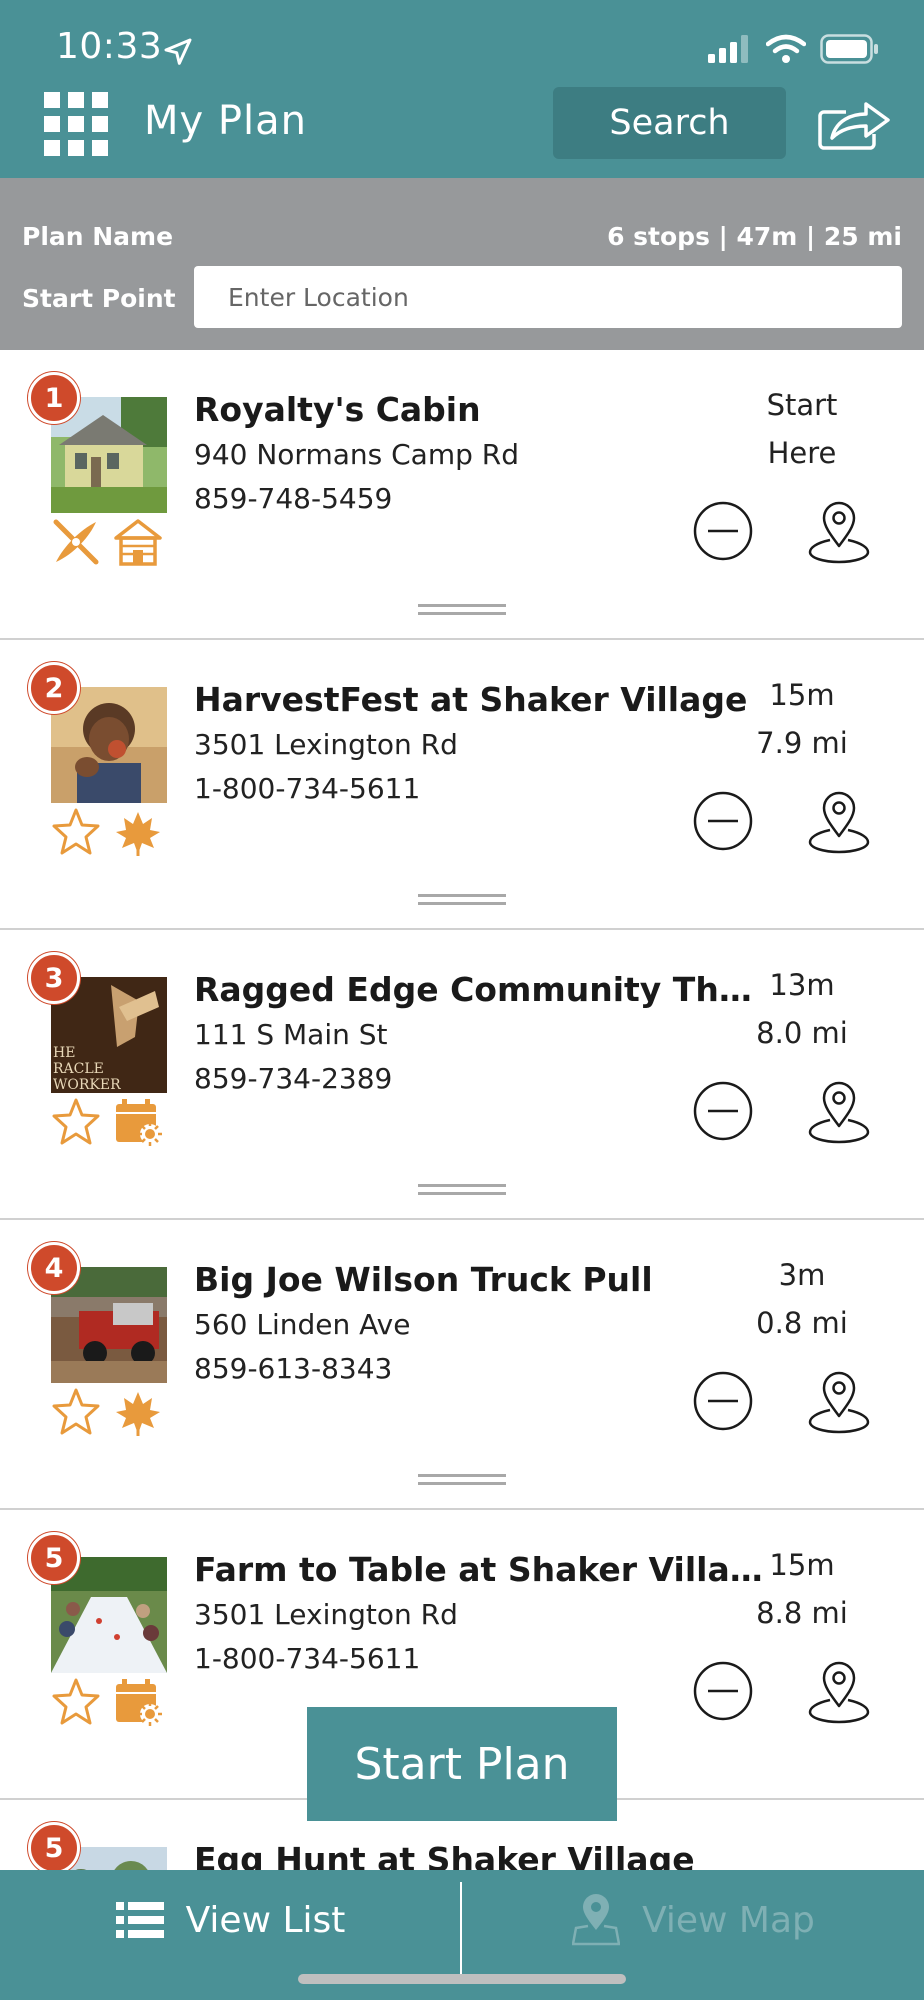  Describe the element at coordinates (754, 236) in the screenshot. I see `plan-summary: 6 stops | 47m | 25 mi` at that location.